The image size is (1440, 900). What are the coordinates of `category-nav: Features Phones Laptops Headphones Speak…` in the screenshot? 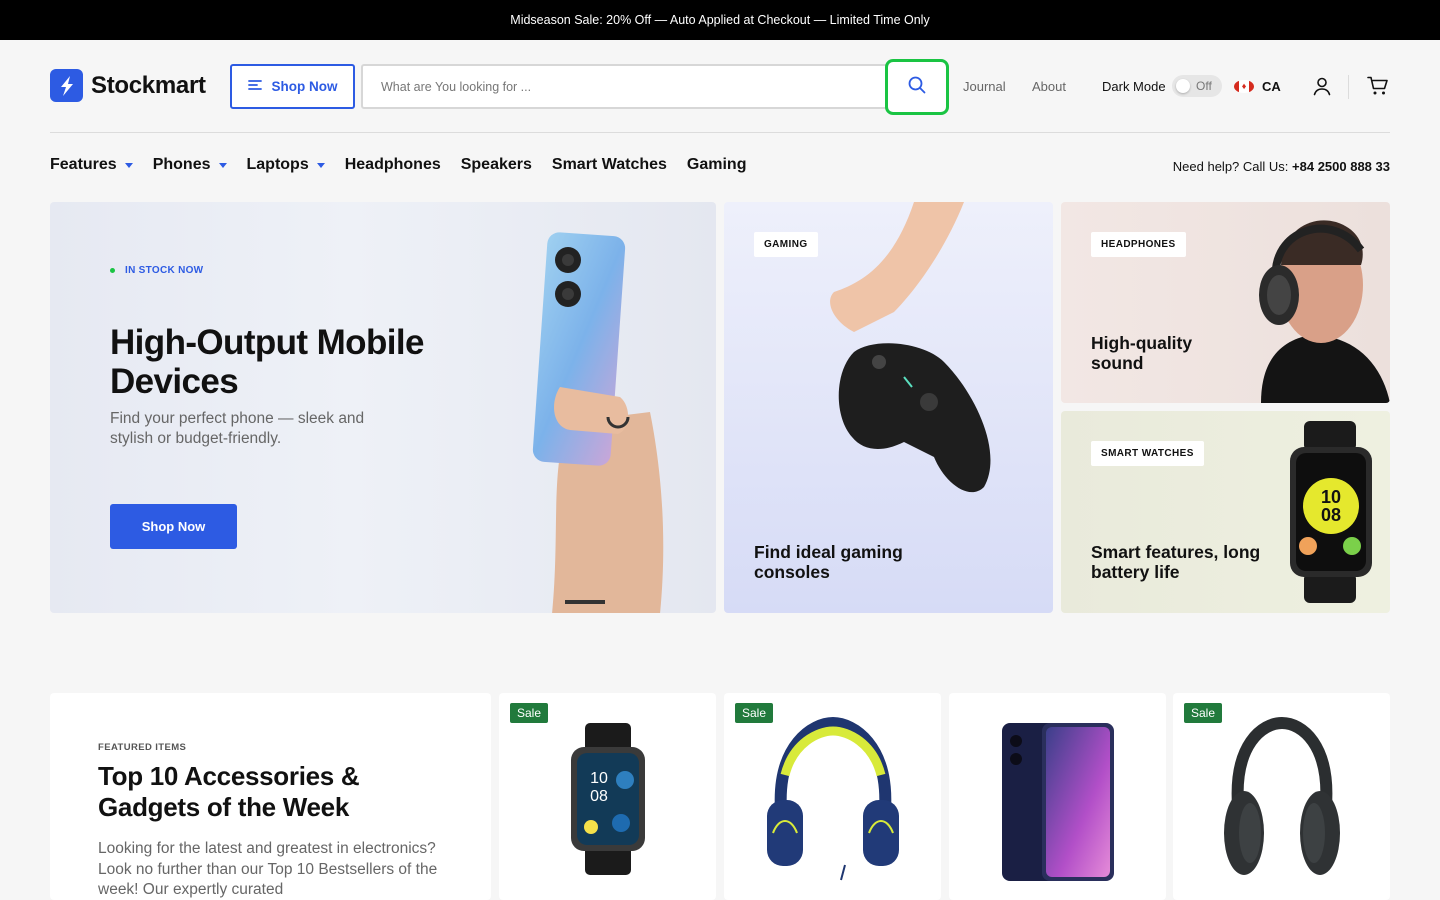 It's located at (398, 165).